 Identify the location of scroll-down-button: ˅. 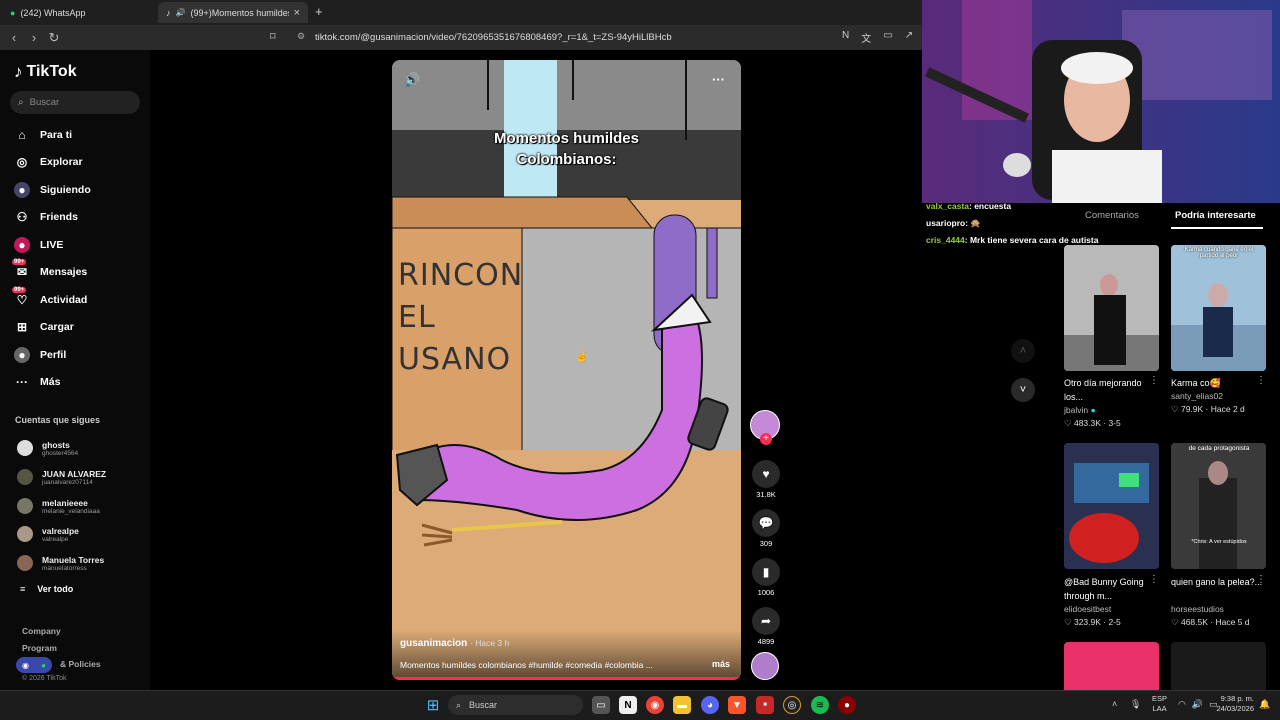
(1023, 390).